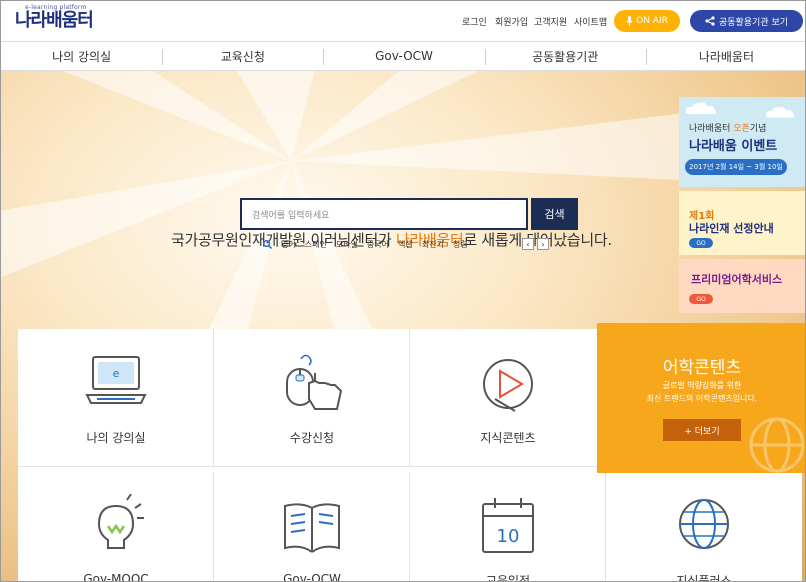 This screenshot has width=806, height=582. Describe the element at coordinates (701, 243) in the screenshot. I see `talent-banner-go: GO` at that location.